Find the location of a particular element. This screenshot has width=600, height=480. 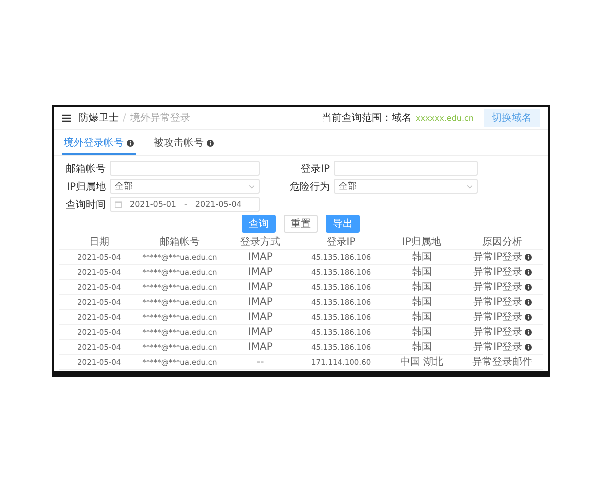

breadcrumb-item: 防爆卫士 is located at coordinates (99, 118).